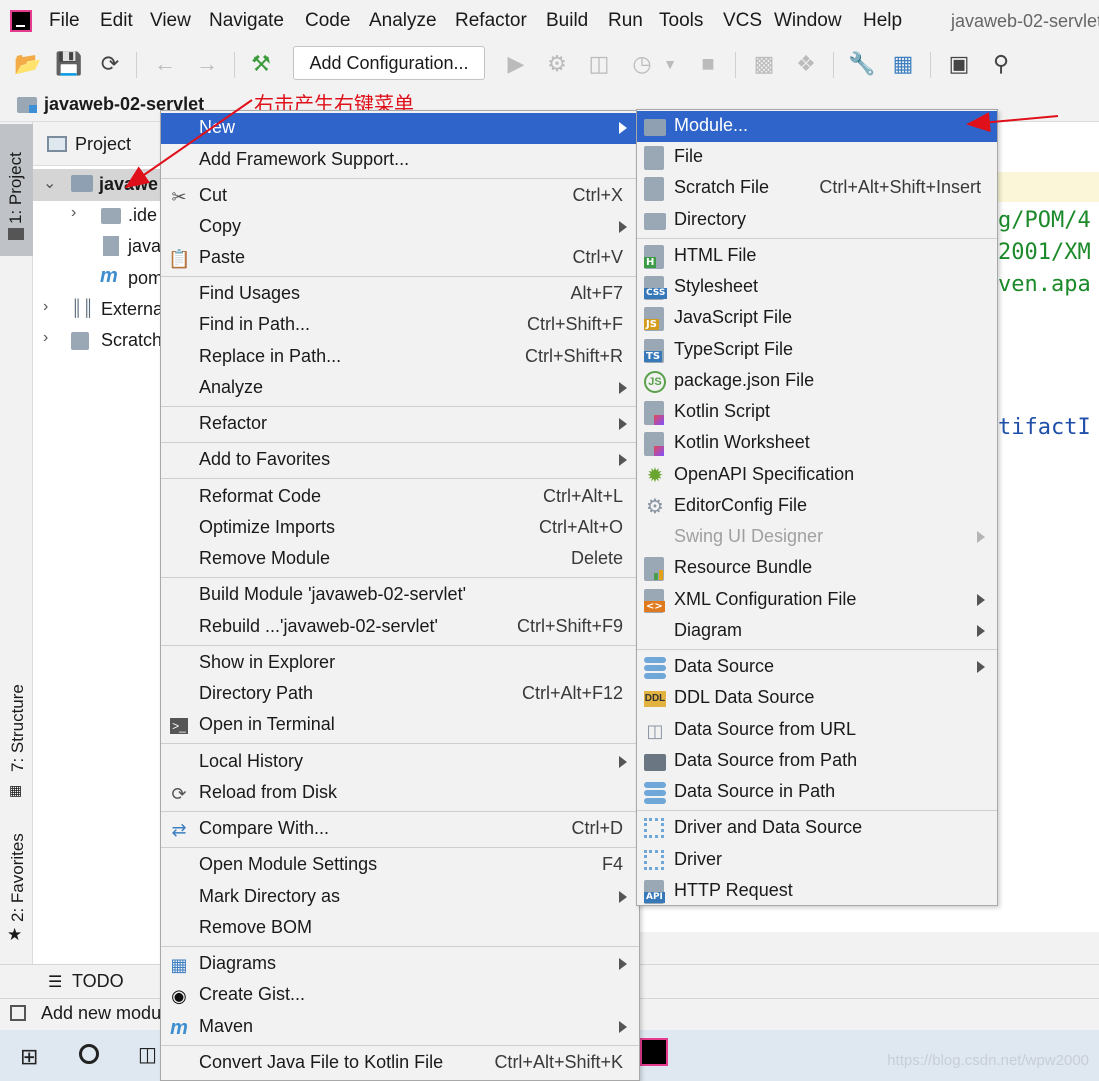 This screenshot has width=1099, height=1081. What do you see at coordinates (817, 891) in the screenshot?
I see `submenu-item-http-request: API HTTP Request` at bounding box center [817, 891].